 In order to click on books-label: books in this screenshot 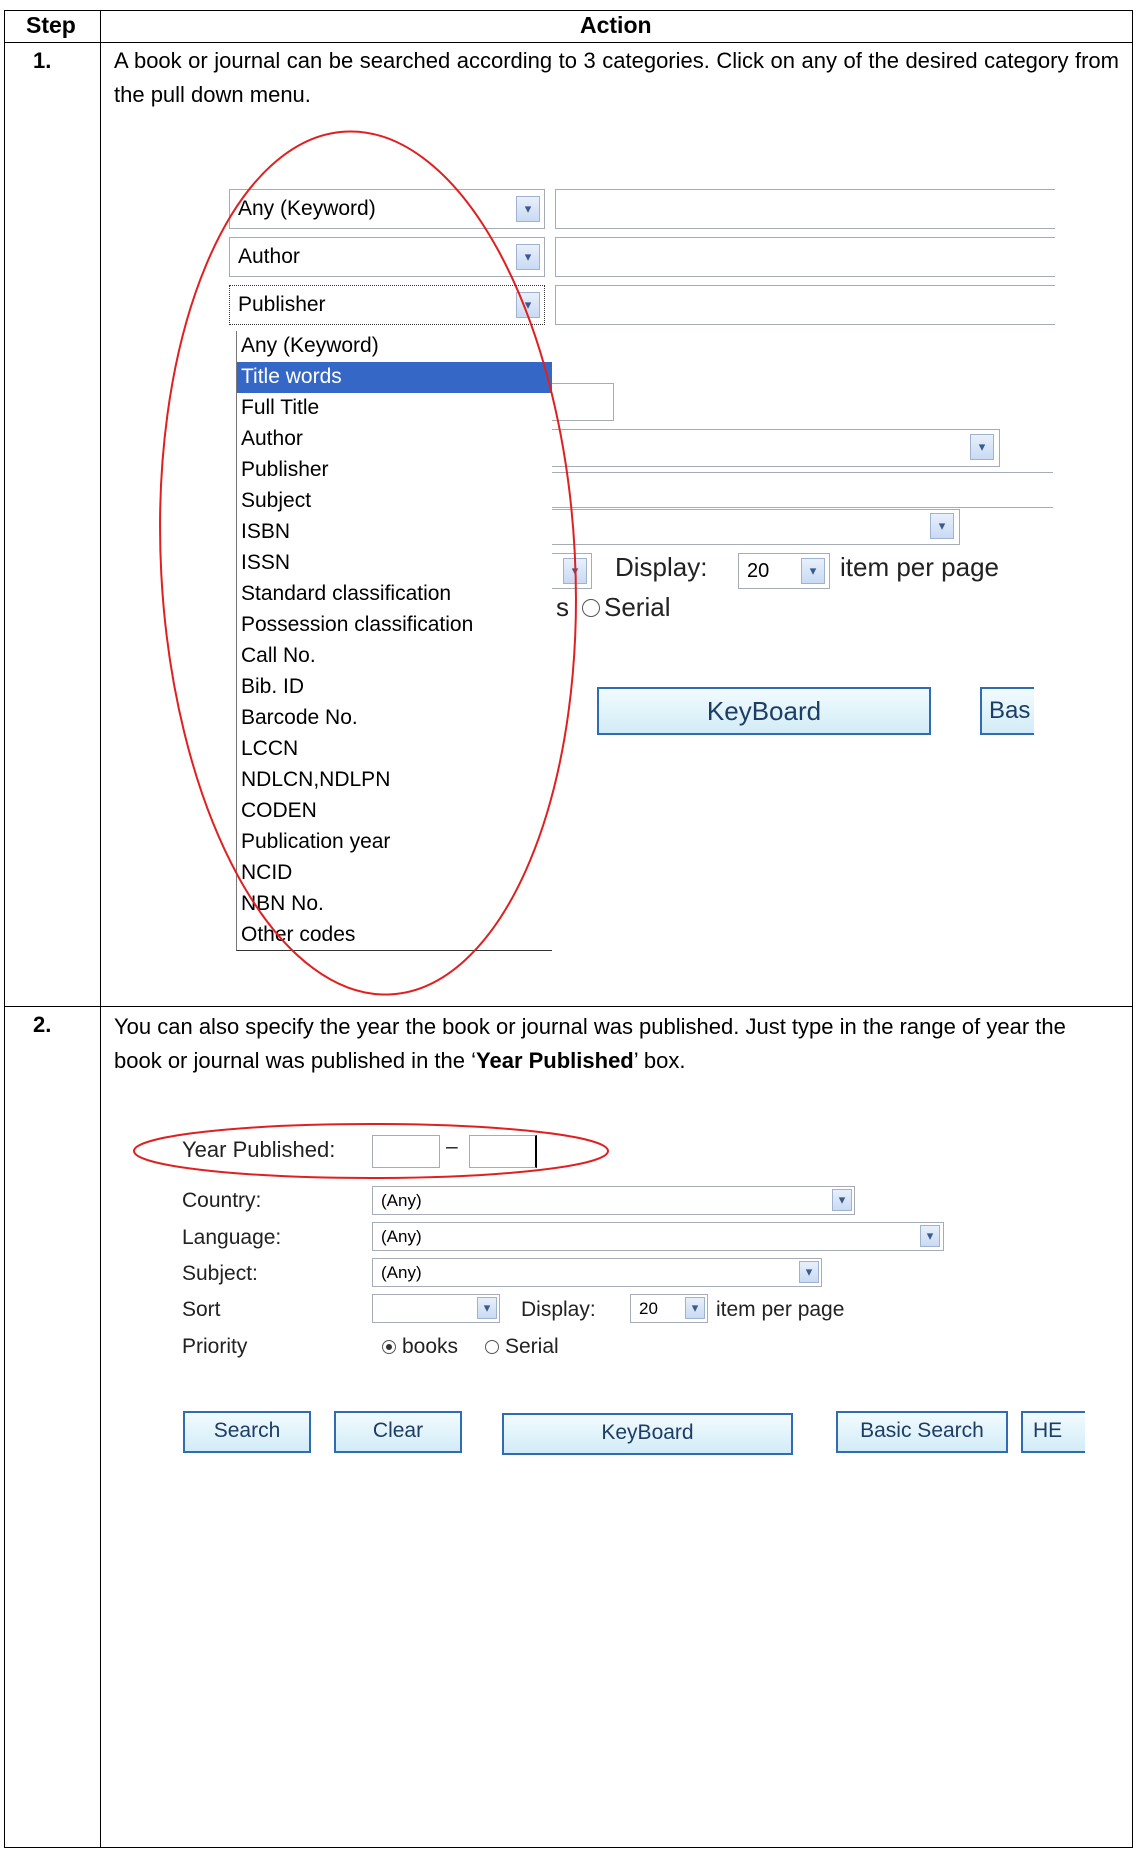, I will do `click(430, 1346)`.